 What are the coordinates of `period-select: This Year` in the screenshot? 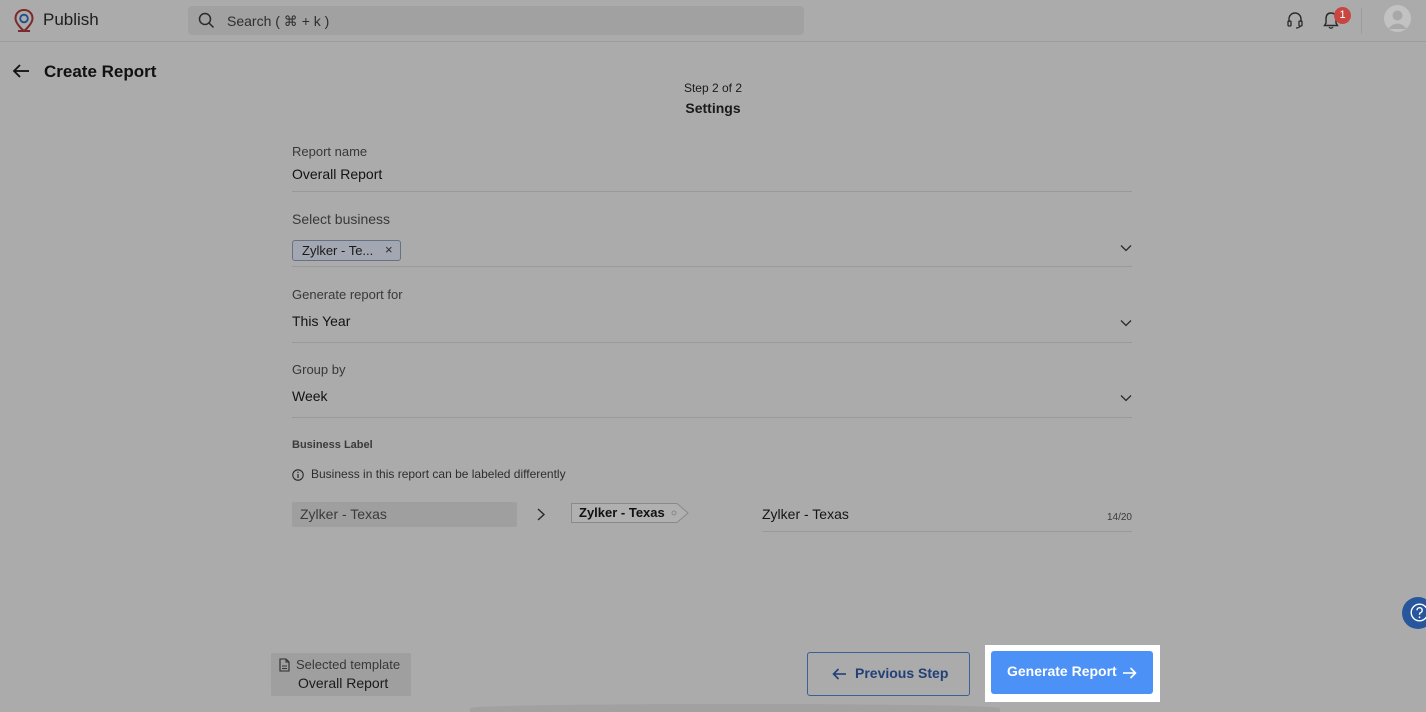 It's located at (321, 321).